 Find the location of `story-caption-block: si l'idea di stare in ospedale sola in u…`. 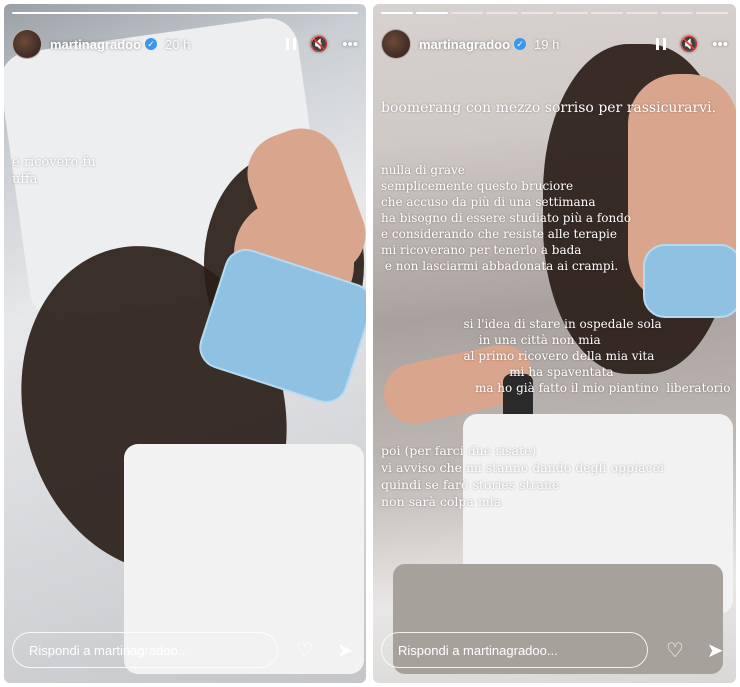

story-caption-block: si l'idea di stare in ospedale sola in u… is located at coordinates (597, 356).